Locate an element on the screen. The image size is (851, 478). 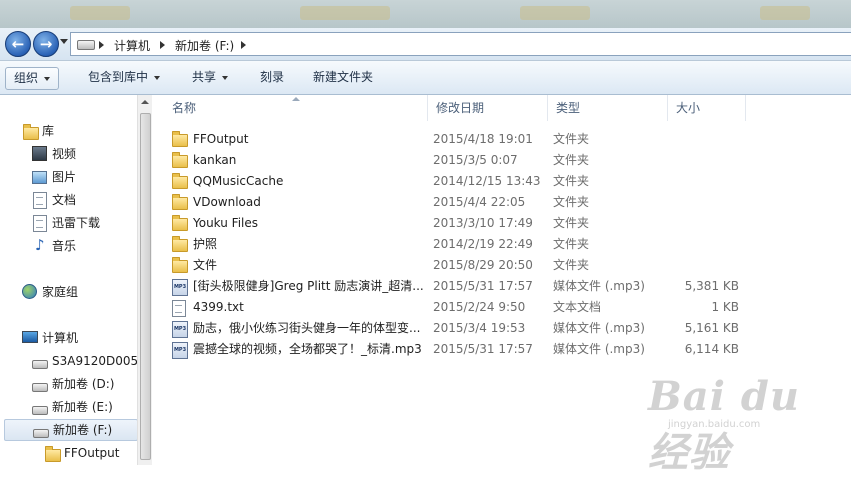
file-type: 文本文档 is located at coordinates (577, 307).